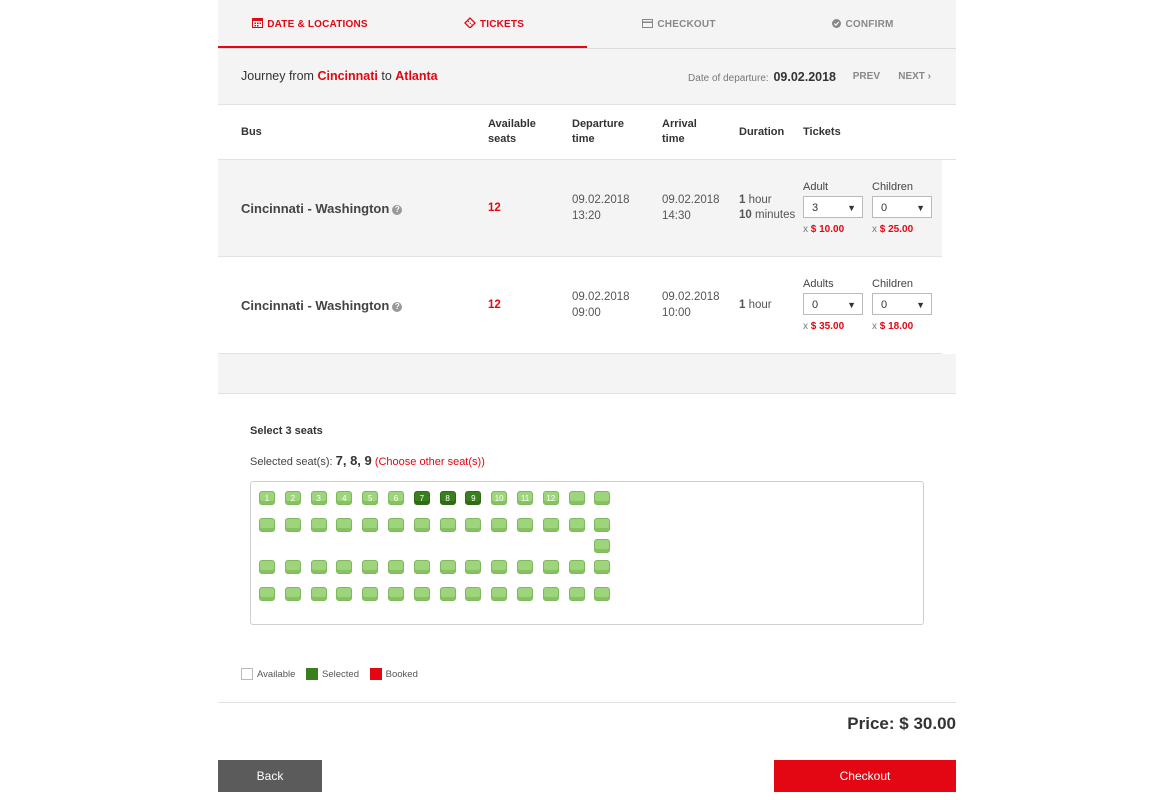  Describe the element at coordinates (268, 674) in the screenshot. I see `legend-available: Available` at that location.